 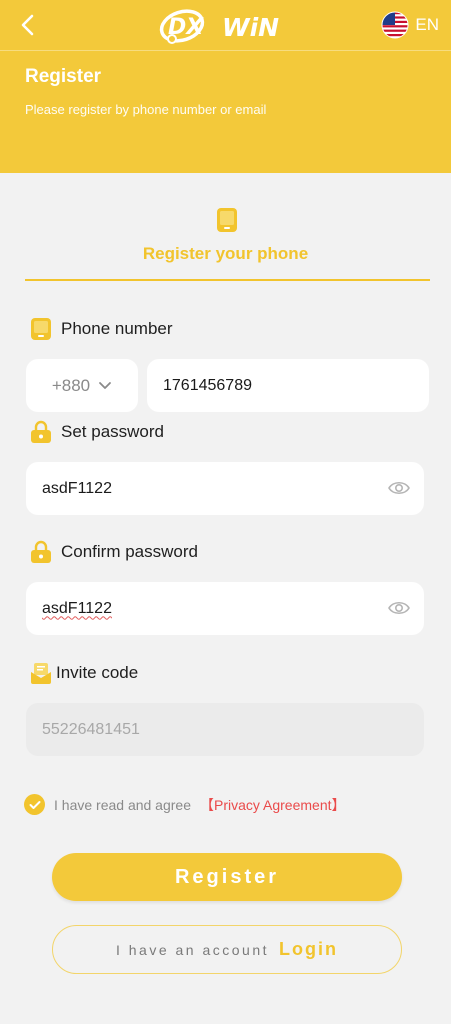 I want to click on login-button: I have an account Login, so click(x=227, y=949).